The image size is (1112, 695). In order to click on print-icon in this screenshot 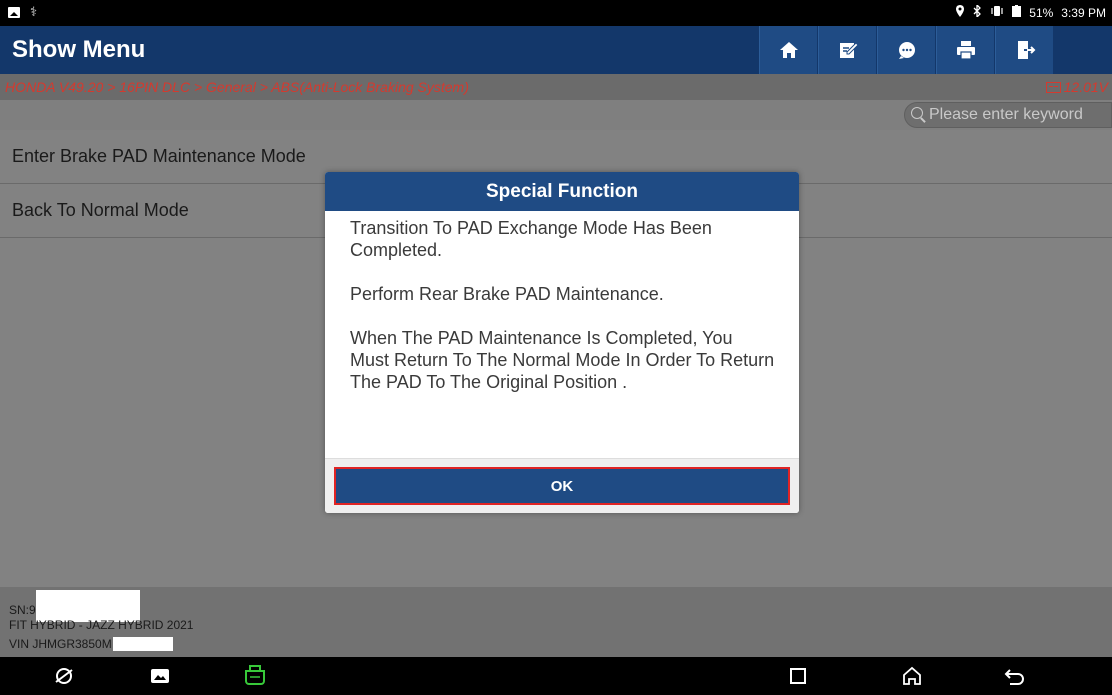, I will do `click(965, 50)`.